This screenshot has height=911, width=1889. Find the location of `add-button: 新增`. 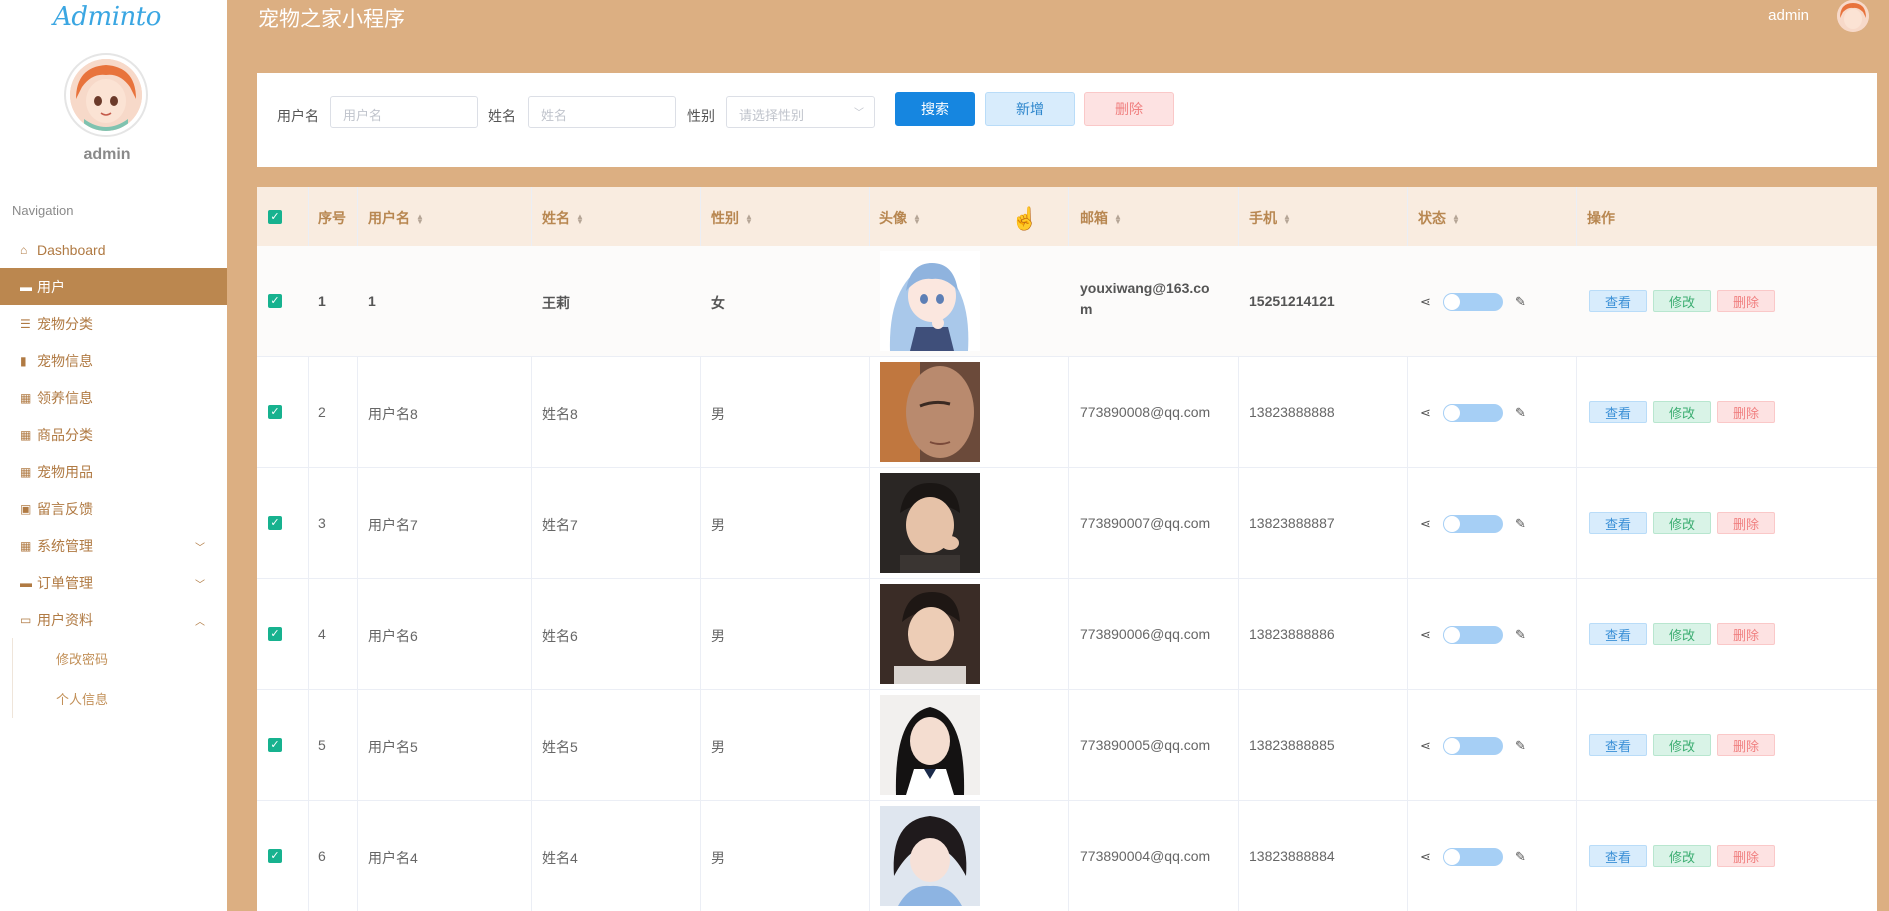

add-button: 新增 is located at coordinates (1030, 109).